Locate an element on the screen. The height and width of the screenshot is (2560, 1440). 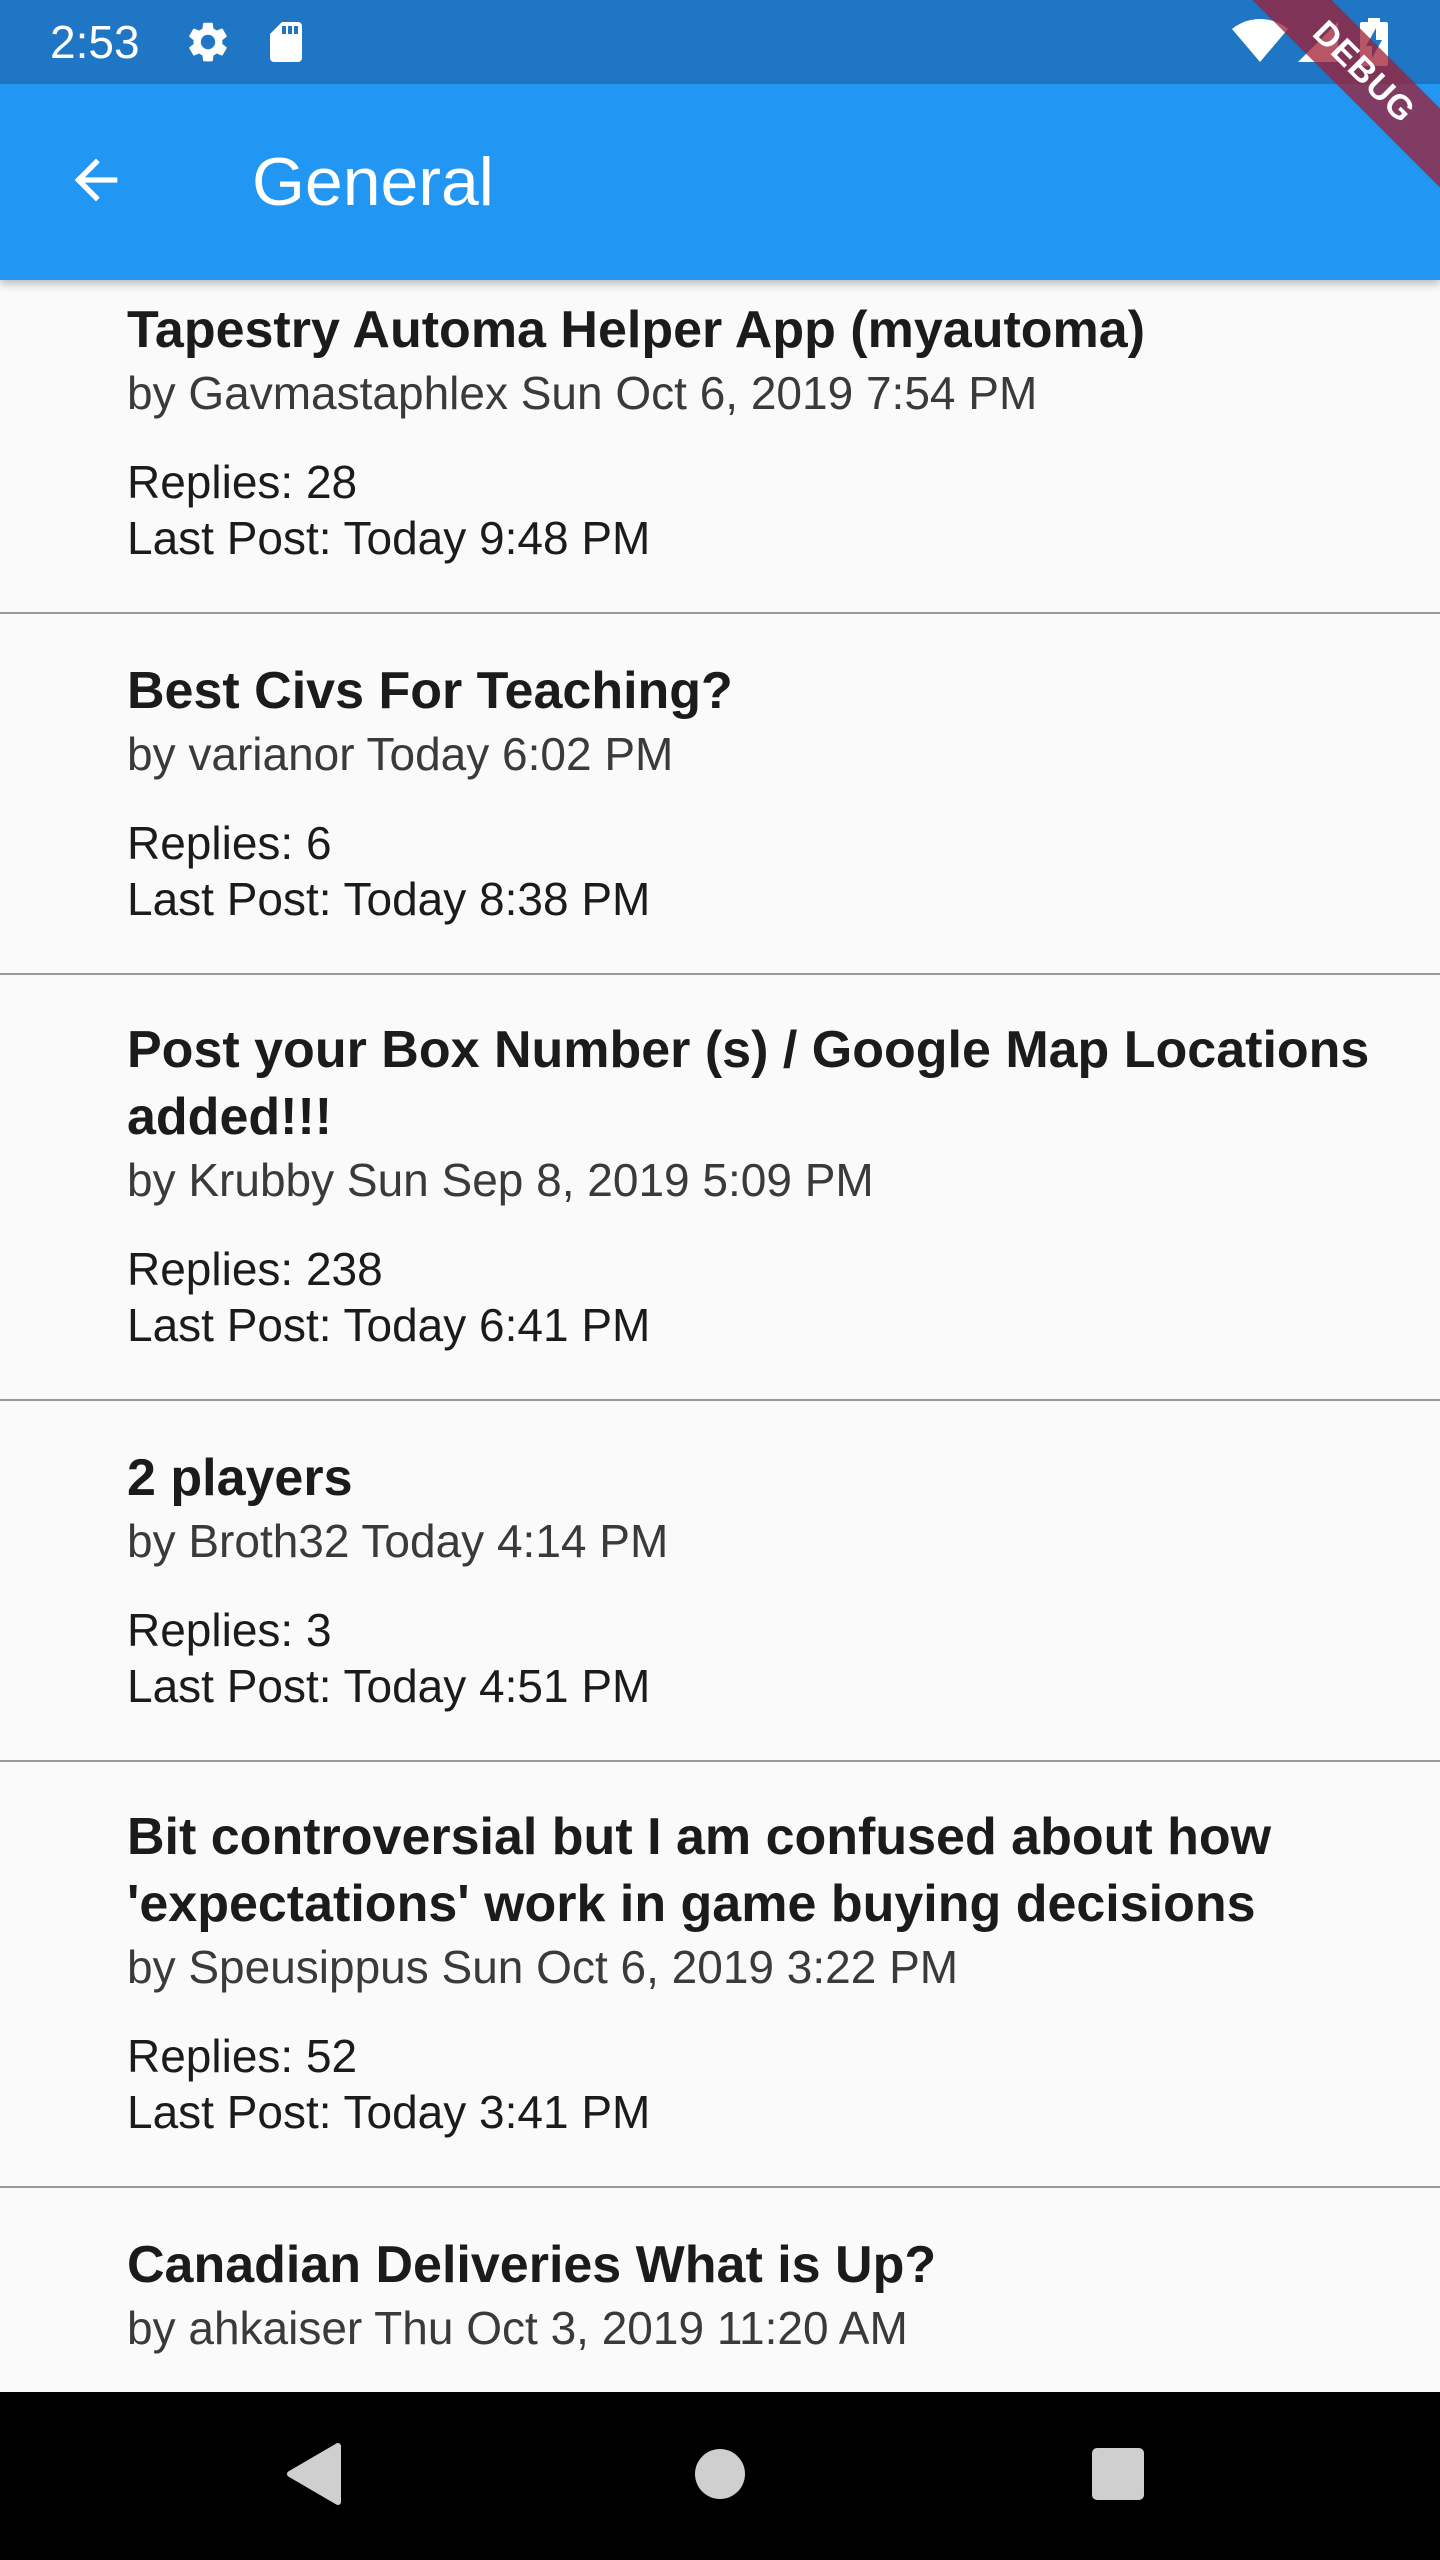
nav-home-button is located at coordinates (720, 2476).